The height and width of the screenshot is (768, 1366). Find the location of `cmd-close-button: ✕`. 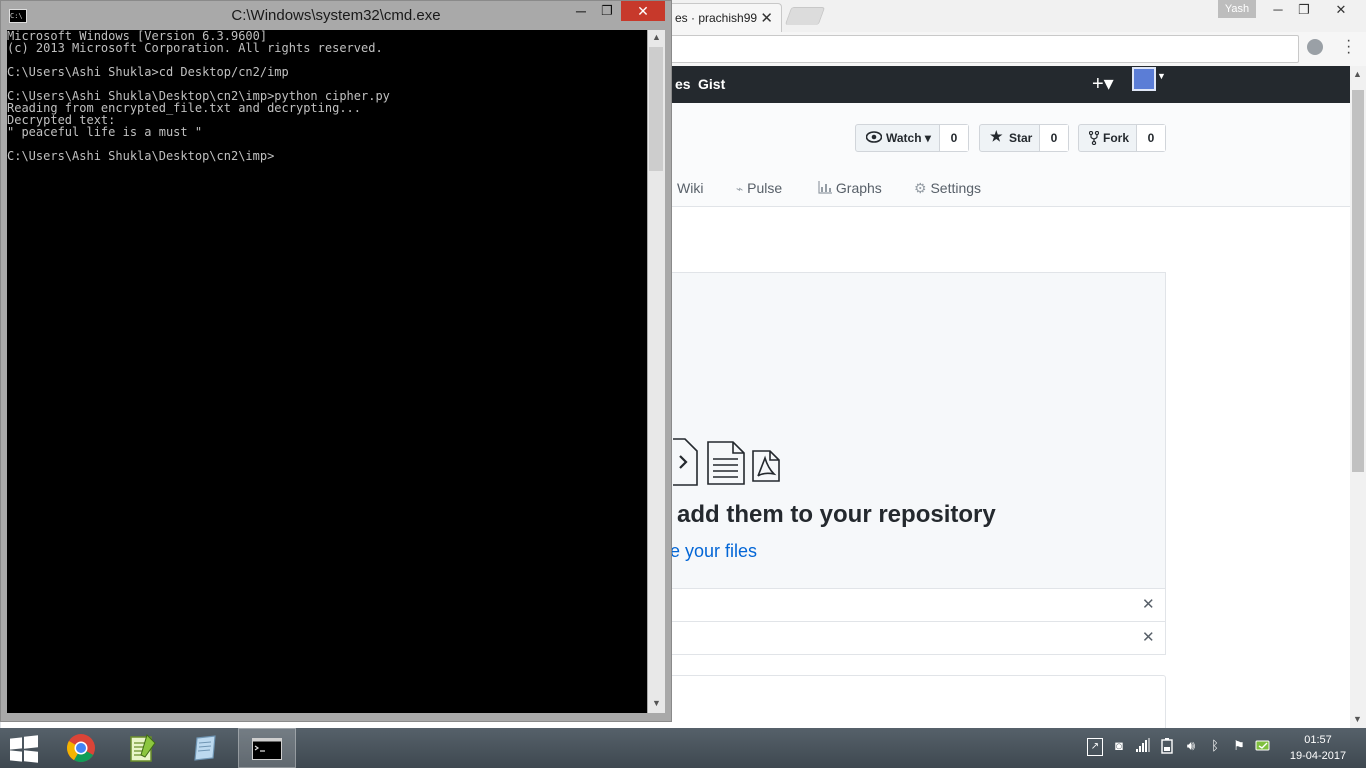

cmd-close-button: ✕ is located at coordinates (643, 11).